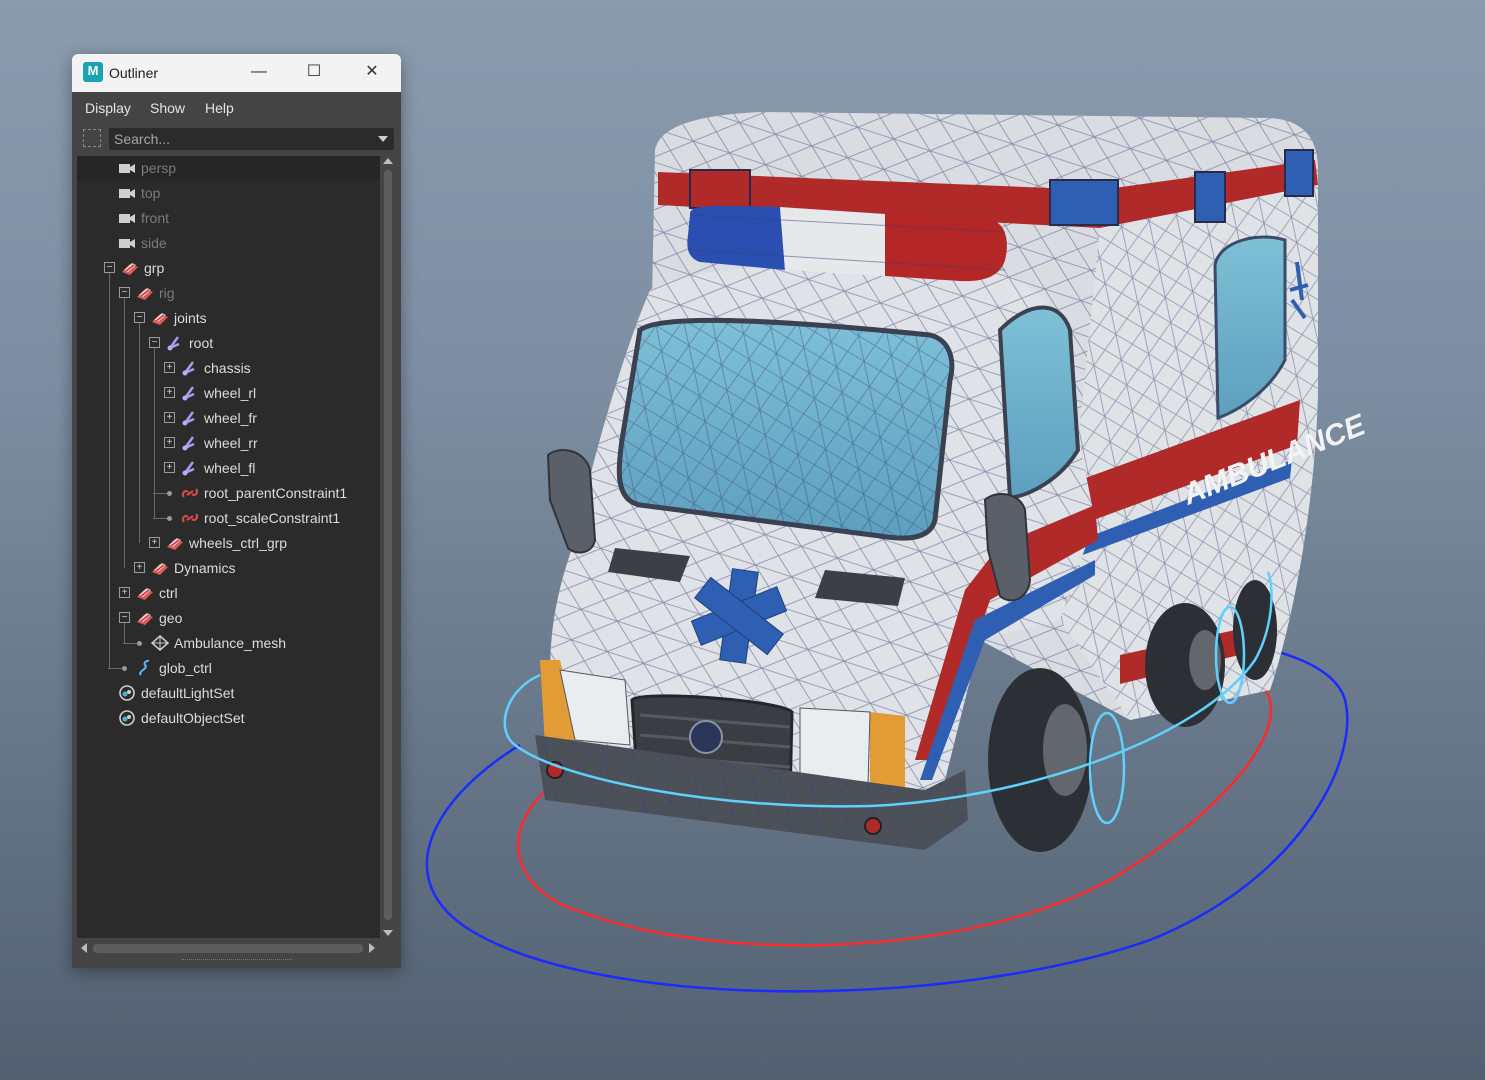 Image resolution: width=1485 pixels, height=1080 pixels. Describe the element at coordinates (160, 643) in the screenshot. I see `mesh-icon` at that location.